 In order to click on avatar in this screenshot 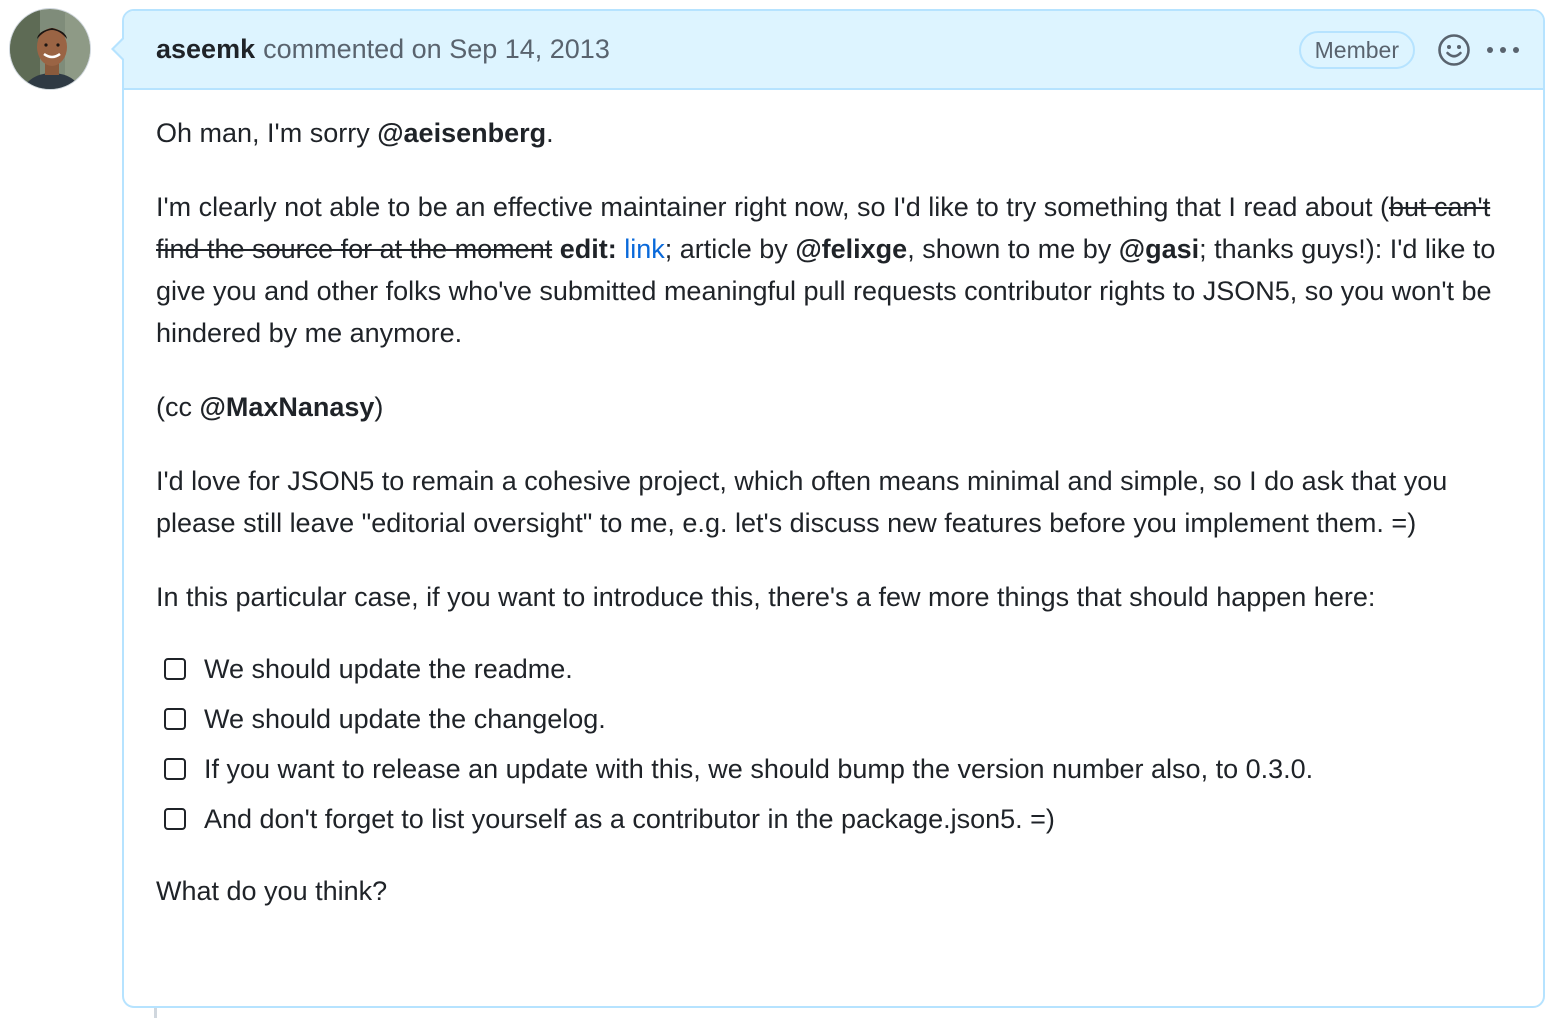, I will do `click(50, 49)`.